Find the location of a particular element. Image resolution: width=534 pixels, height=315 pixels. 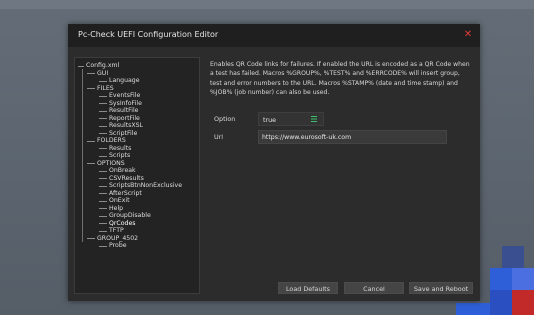

tree-item-options: OPTIONS is located at coordinates (111, 163).